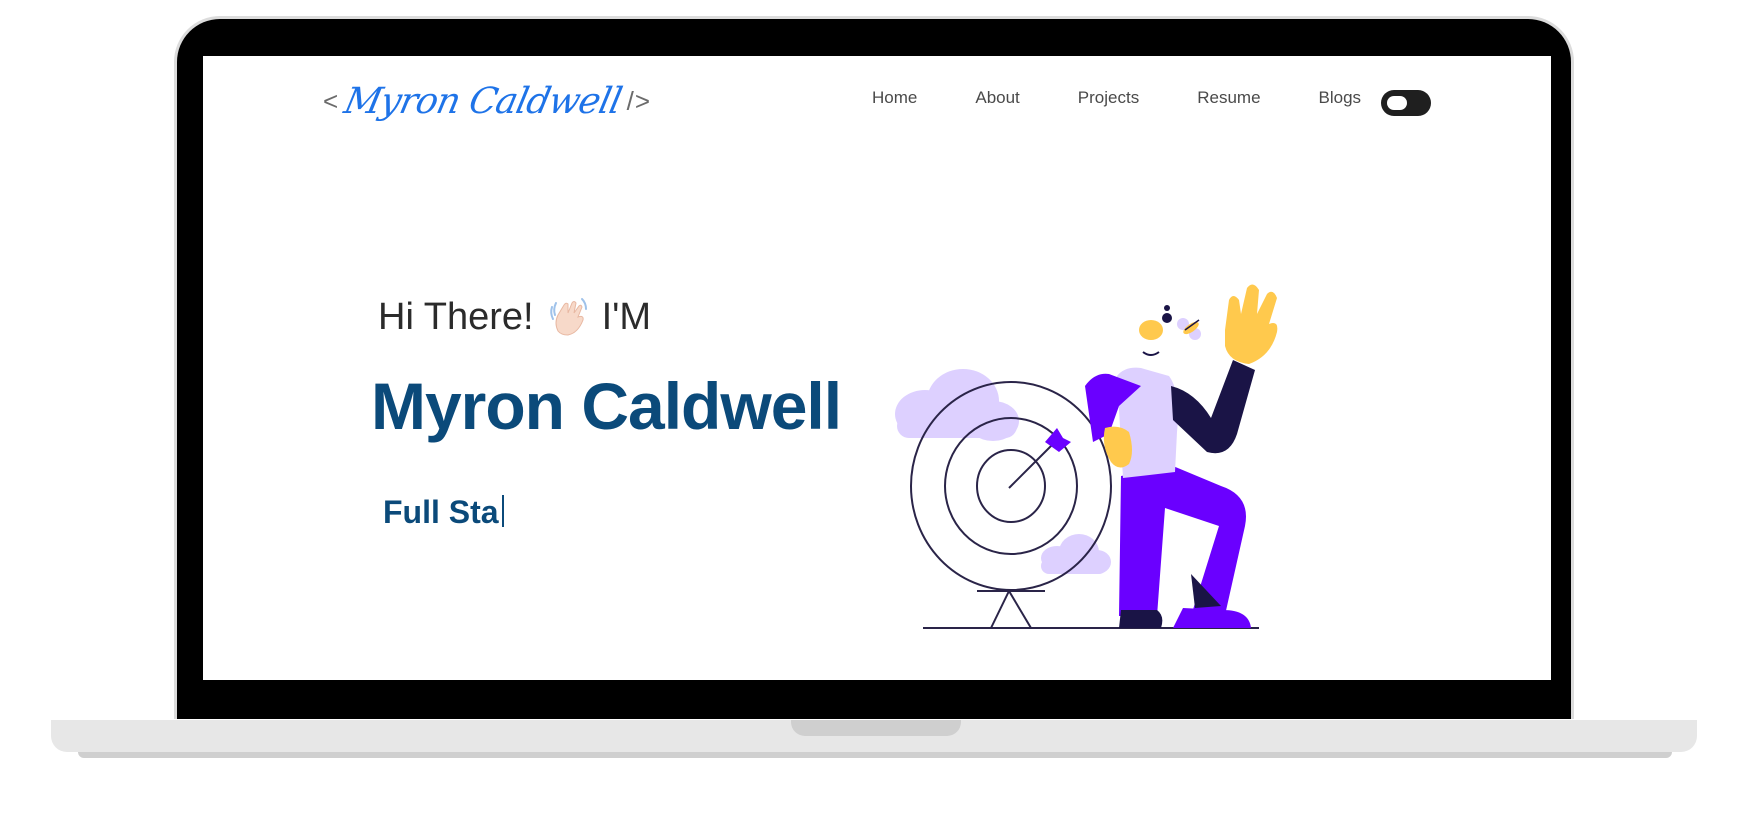 The image size is (1756, 824). Describe the element at coordinates (1397, 103) in the screenshot. I see `toggle-knob` at that location.